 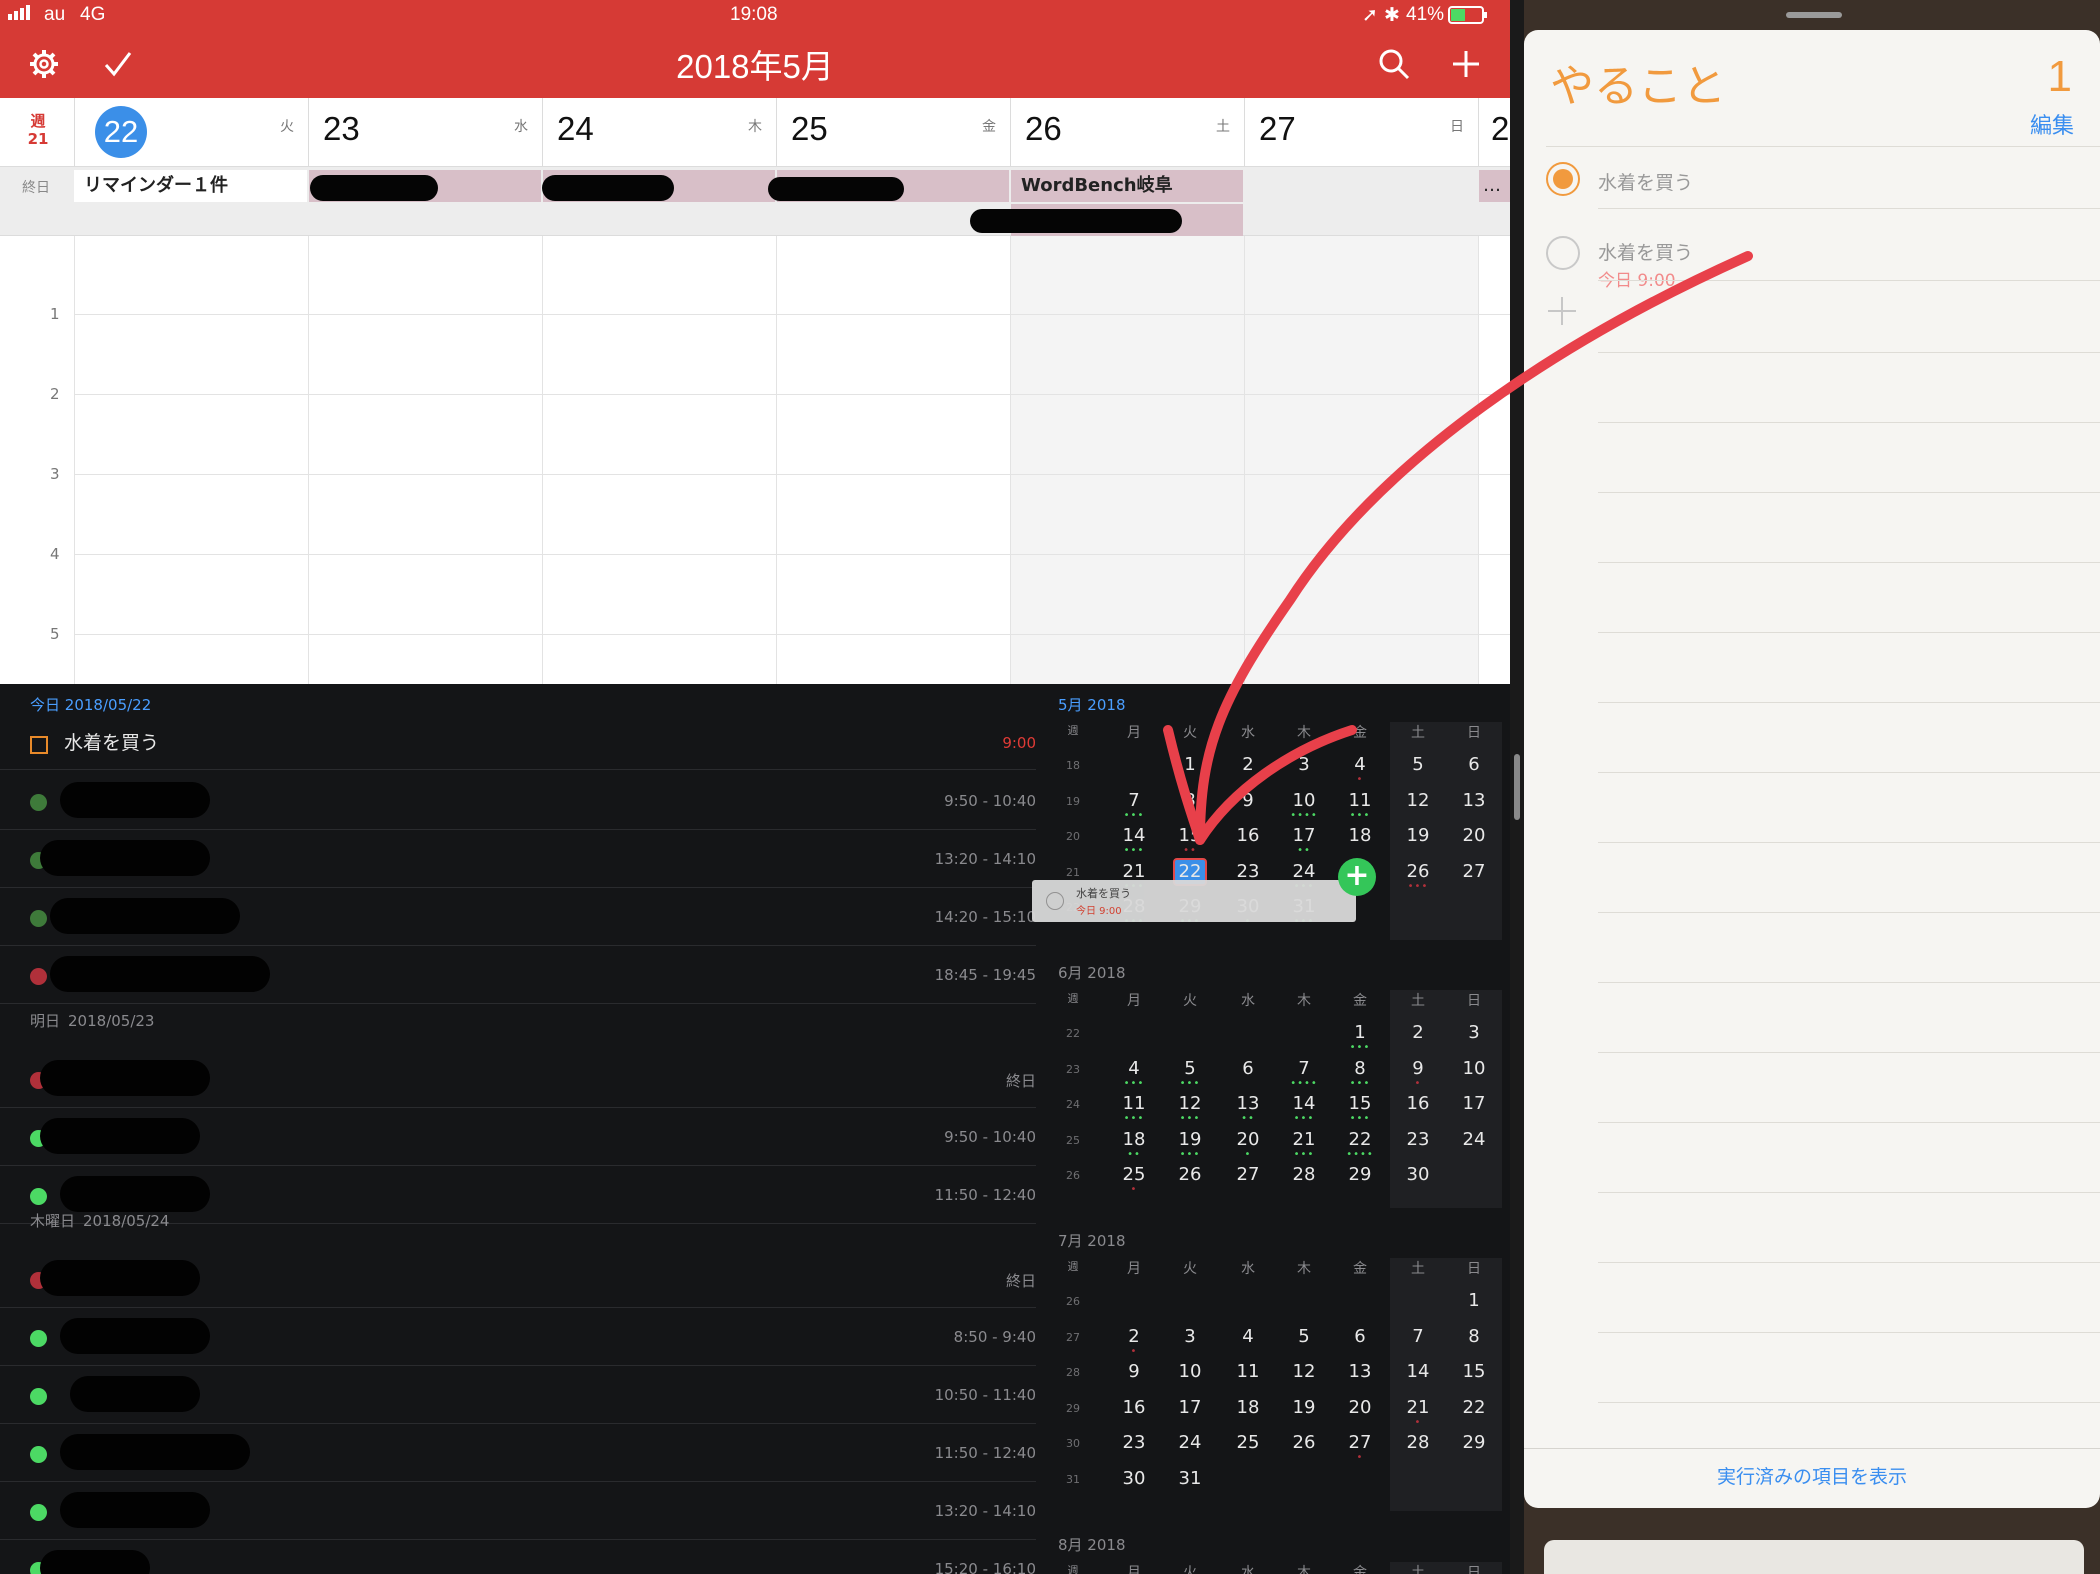 What do you see at coordinates (518, 1453) in the screenshot?
I see `event-row: 11:50 - 12:40` at bounding box center [518, 1453].